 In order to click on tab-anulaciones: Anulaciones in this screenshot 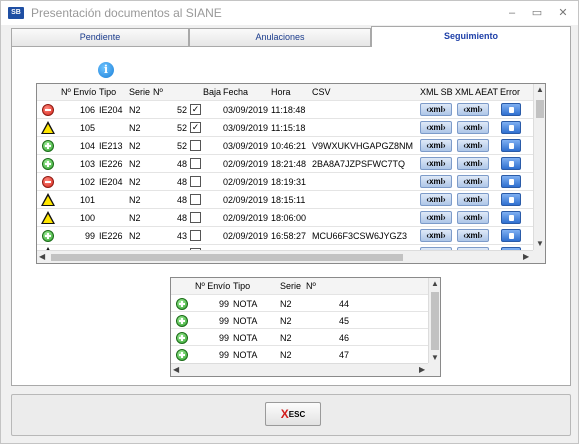, I will do `click(280, 37)`.